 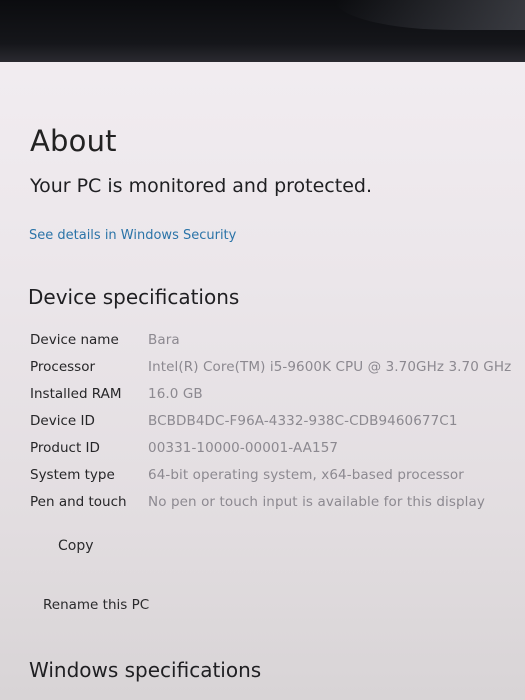 I want to click on spec-label: System type, so click(x=72, y=475).